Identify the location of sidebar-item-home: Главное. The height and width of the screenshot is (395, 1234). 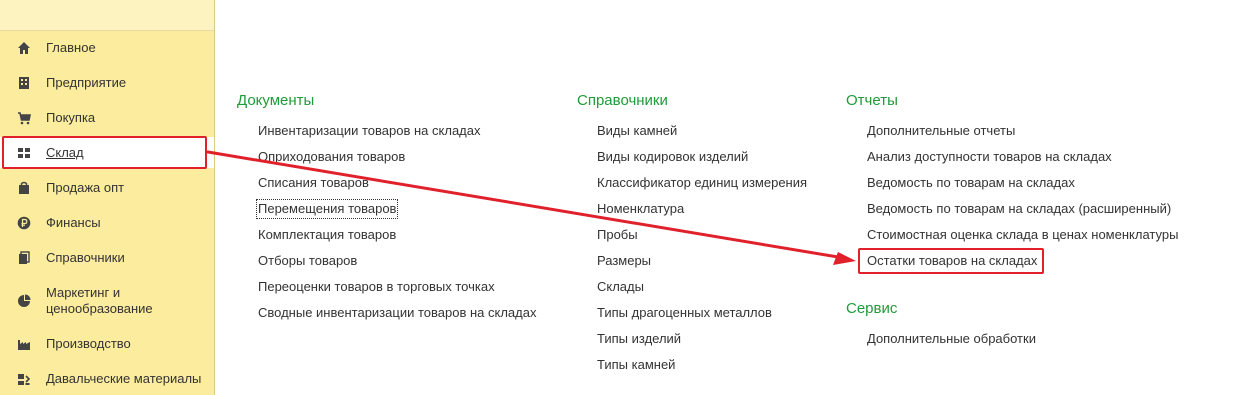
(107, 48).